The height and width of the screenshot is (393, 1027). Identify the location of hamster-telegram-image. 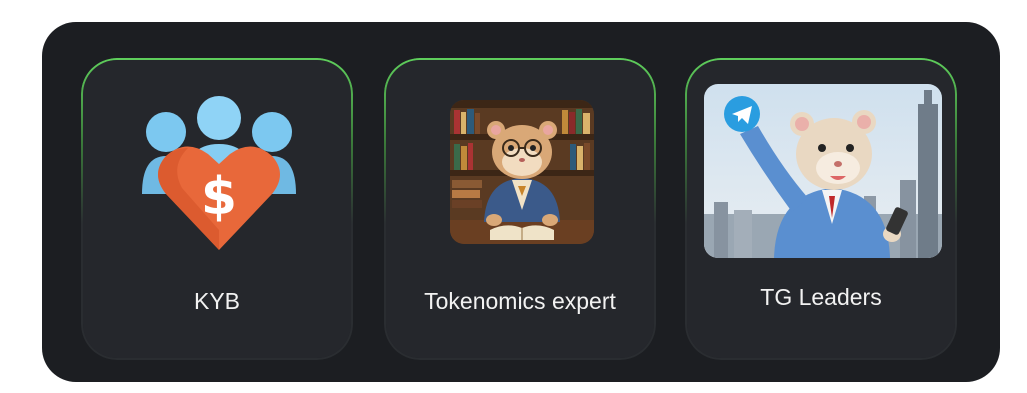
(823, 171).